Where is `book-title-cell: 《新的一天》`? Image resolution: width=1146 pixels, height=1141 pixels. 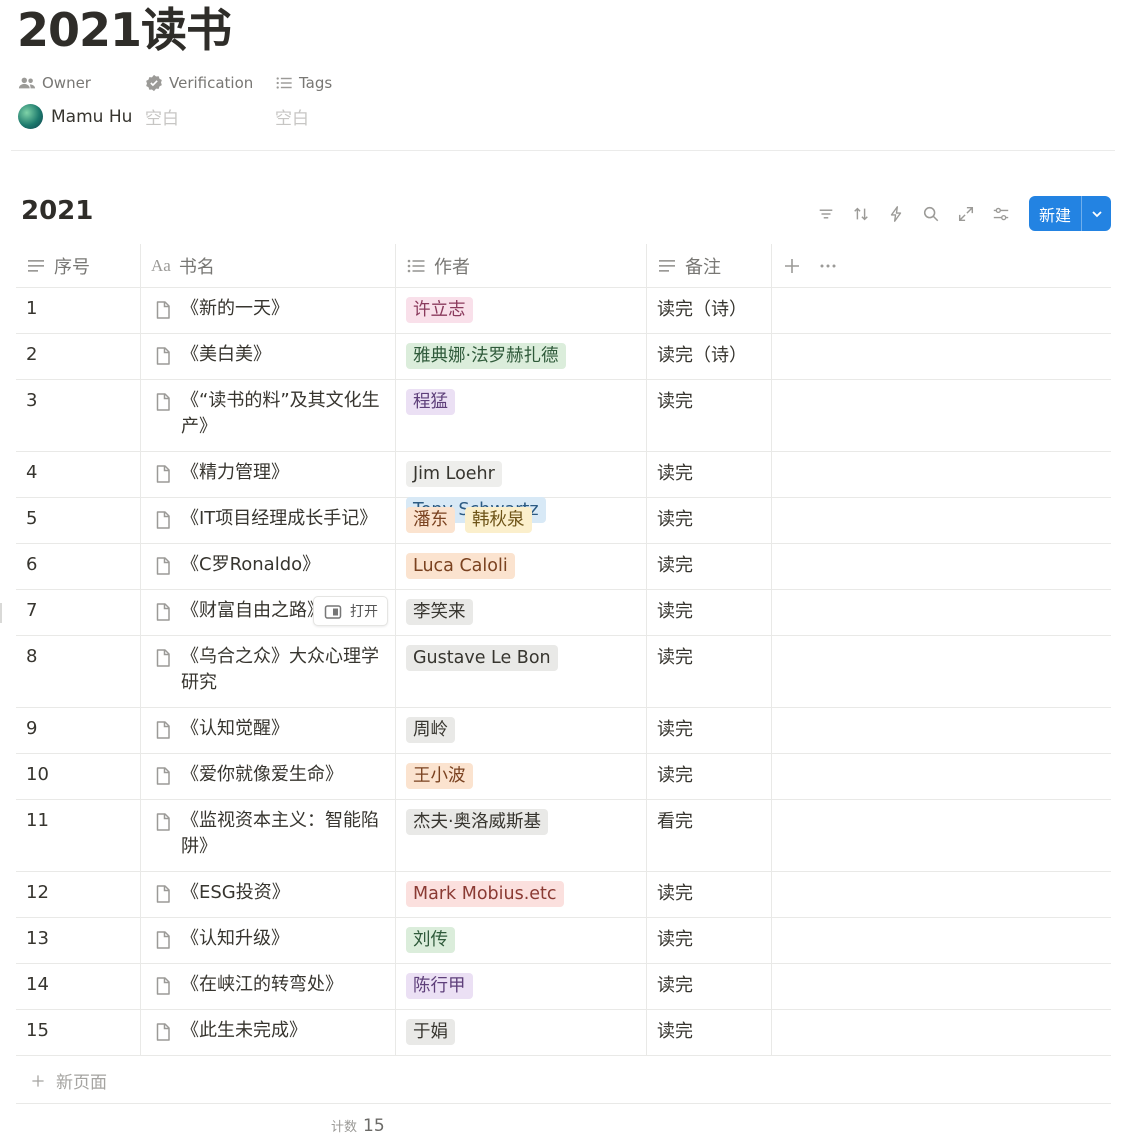 book-title-cell: 《新的一天》 is located at coordinates (268, 310).